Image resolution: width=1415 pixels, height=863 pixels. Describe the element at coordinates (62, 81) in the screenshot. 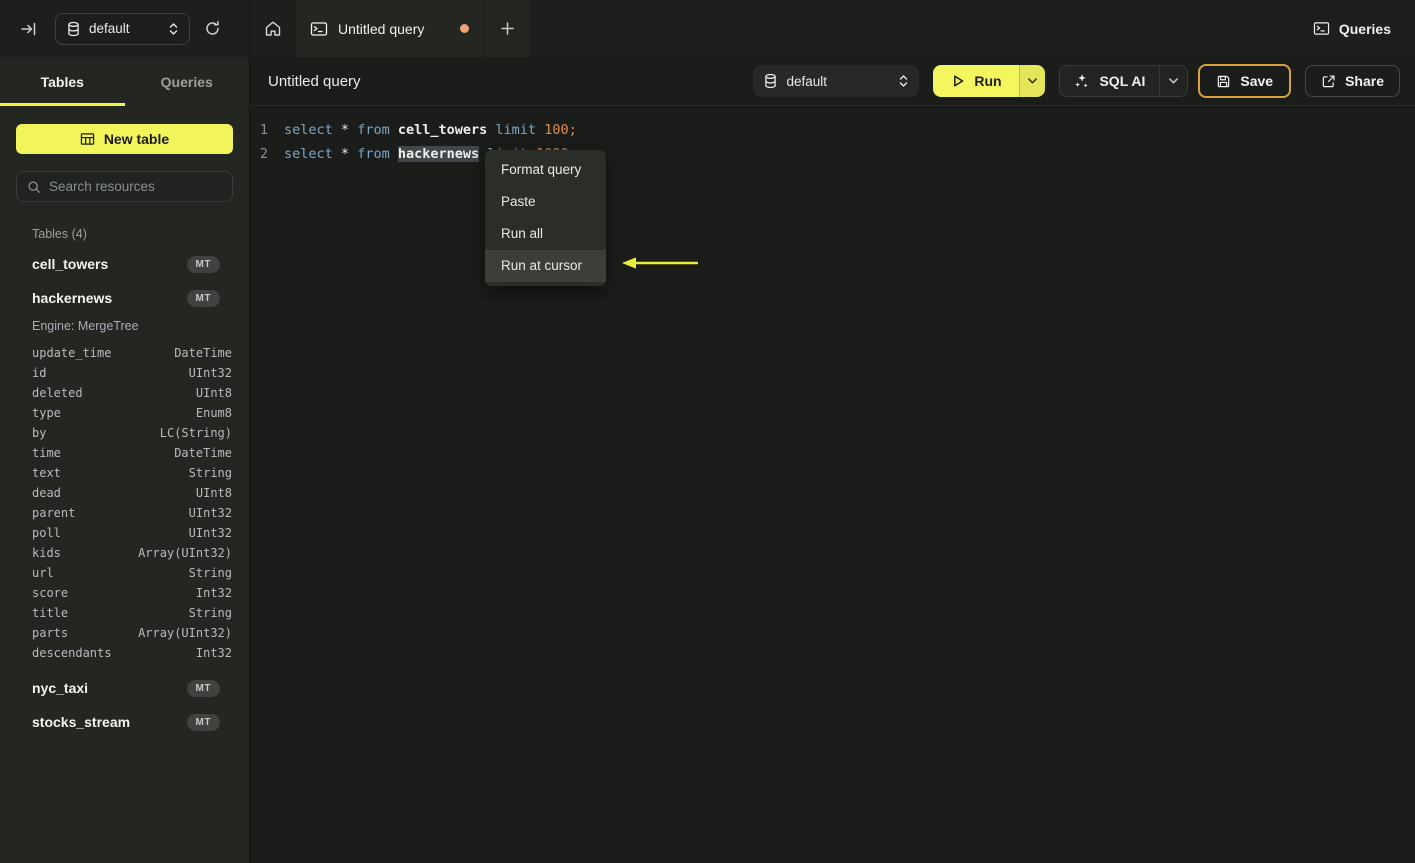

I see `sidebar-tab-tables: Tables` at that location.